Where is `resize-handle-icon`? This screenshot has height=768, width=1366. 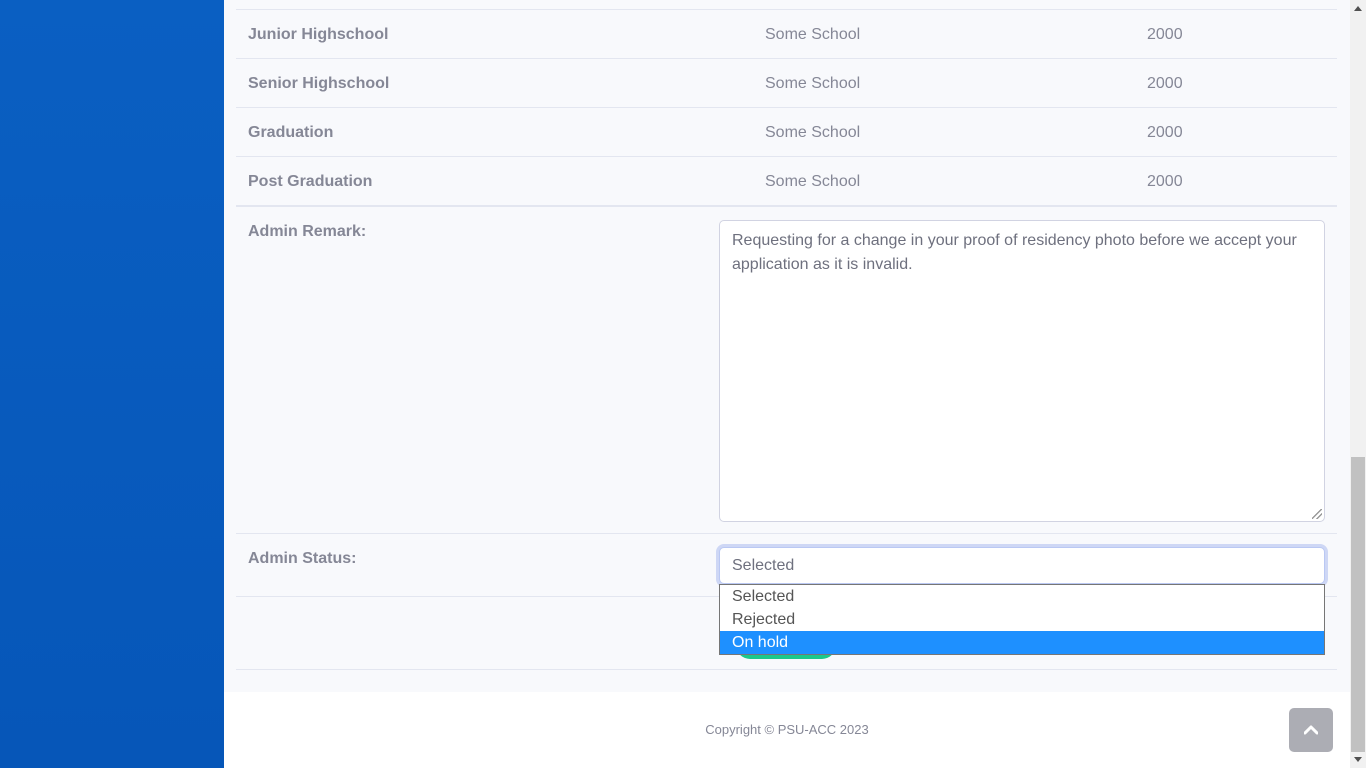 resize-handle-icon is located at coordinates (1317, 514).